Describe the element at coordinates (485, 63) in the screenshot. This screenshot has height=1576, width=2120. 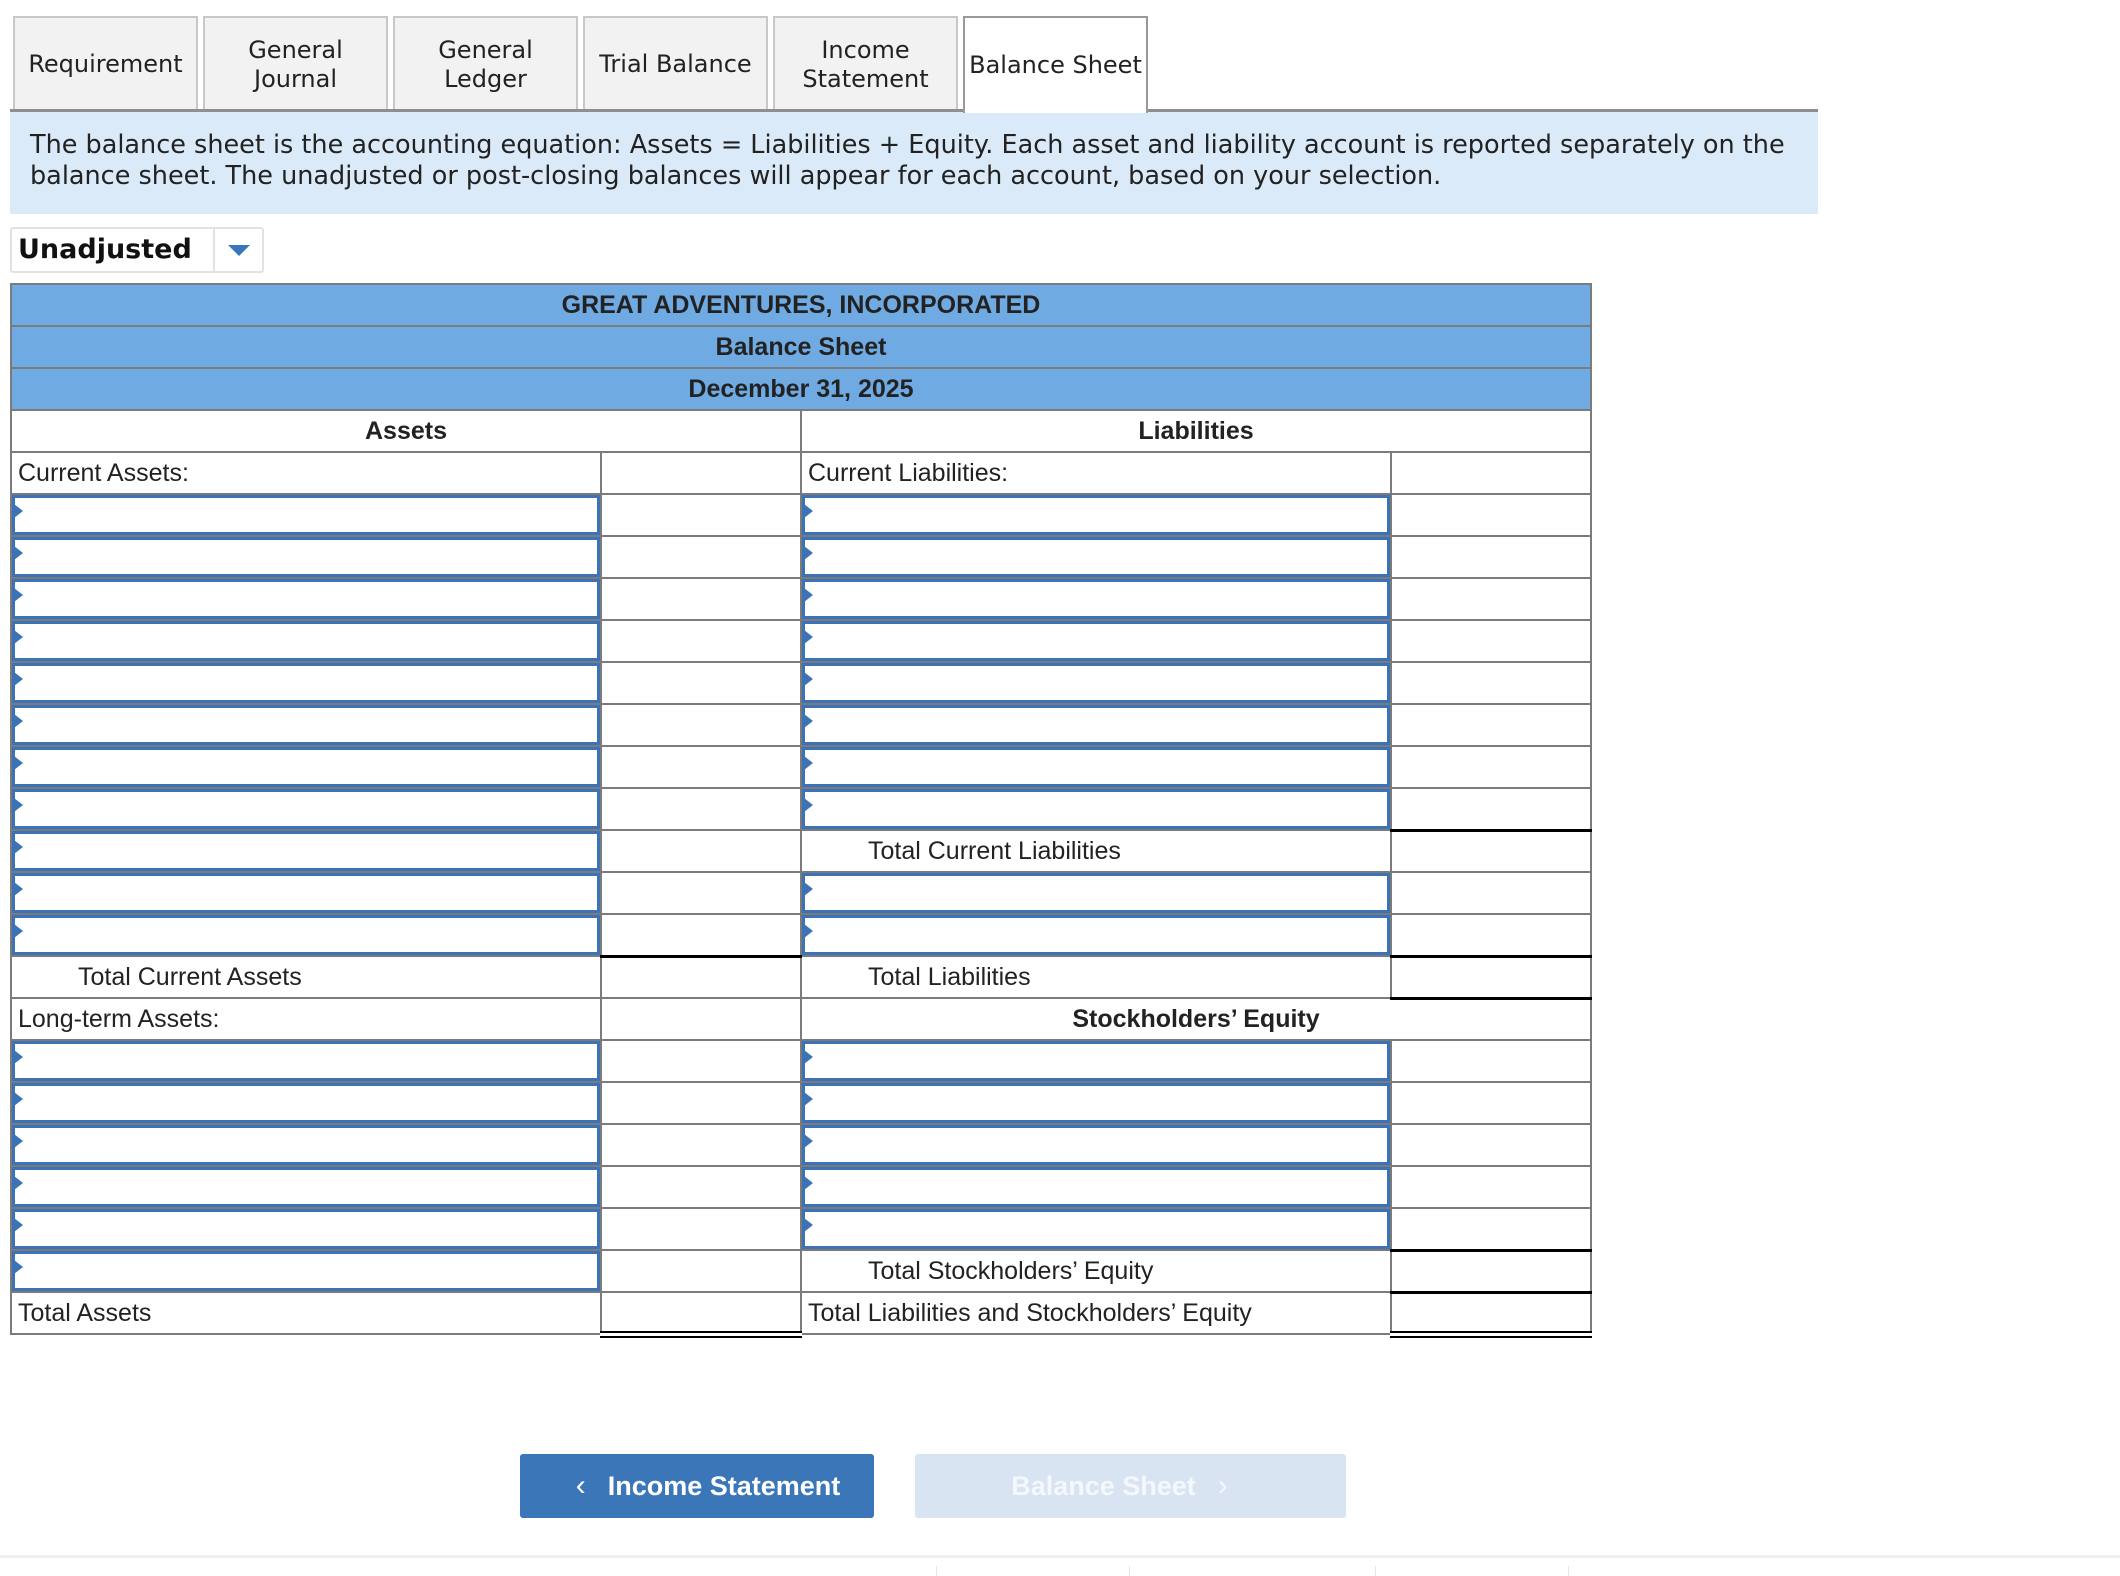
I see `tab-general-ledger: General Ledger` at that location.